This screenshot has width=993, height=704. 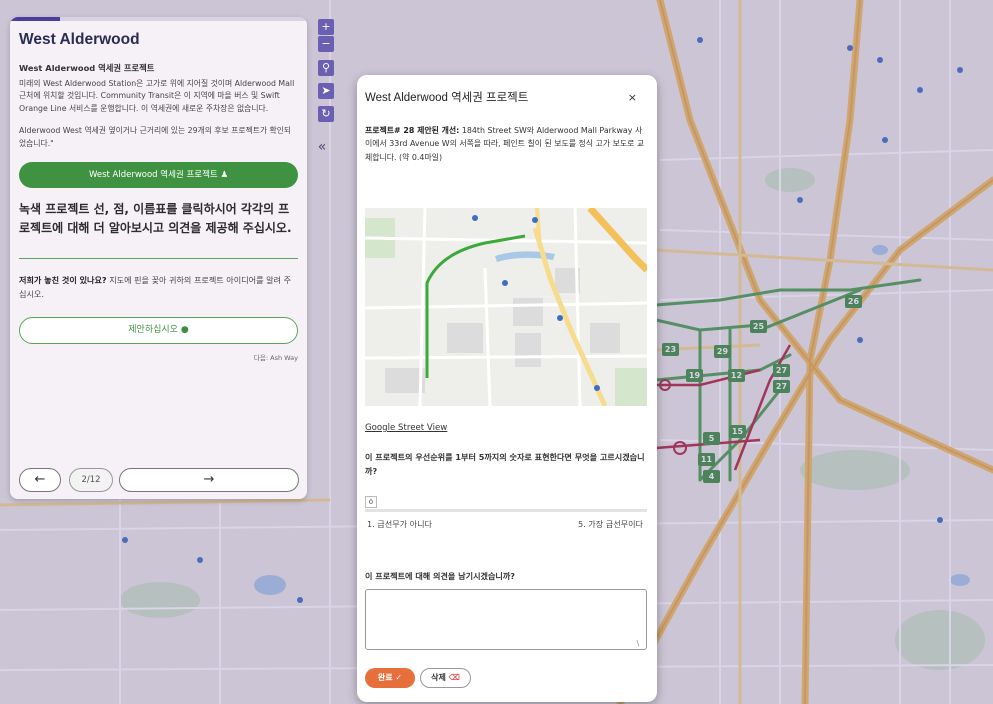 I want to click on project-description-label: 프로젝트# 28 제안된 개선:, so click(x=412, y=130).